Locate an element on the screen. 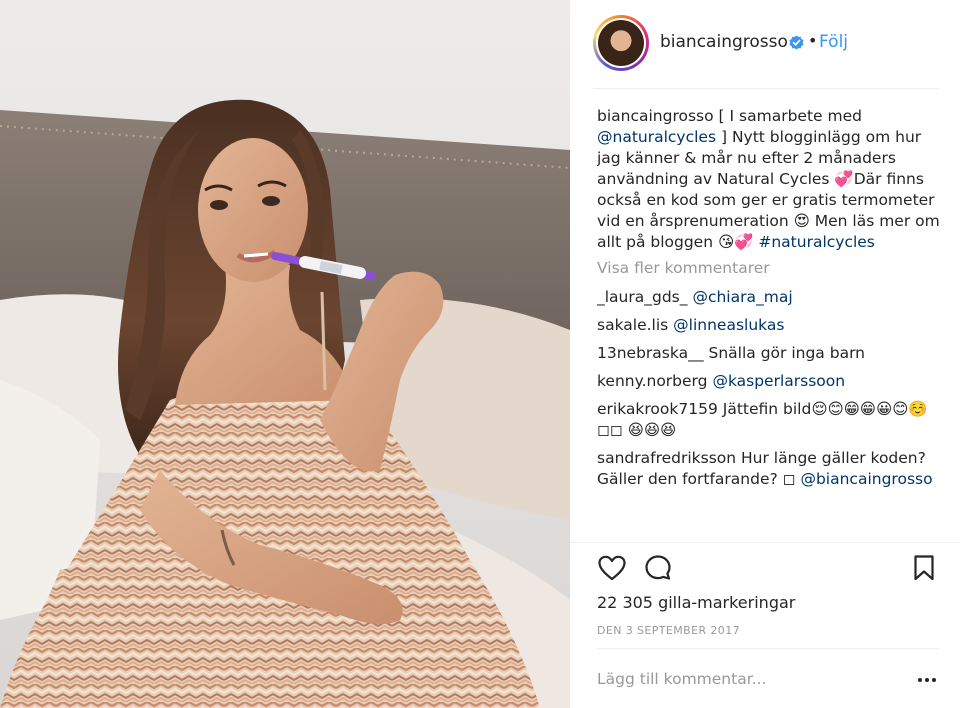 This screenshot has height=708, width=960. caption-mention: @naturalcycles is located at coordinates (656, 137).